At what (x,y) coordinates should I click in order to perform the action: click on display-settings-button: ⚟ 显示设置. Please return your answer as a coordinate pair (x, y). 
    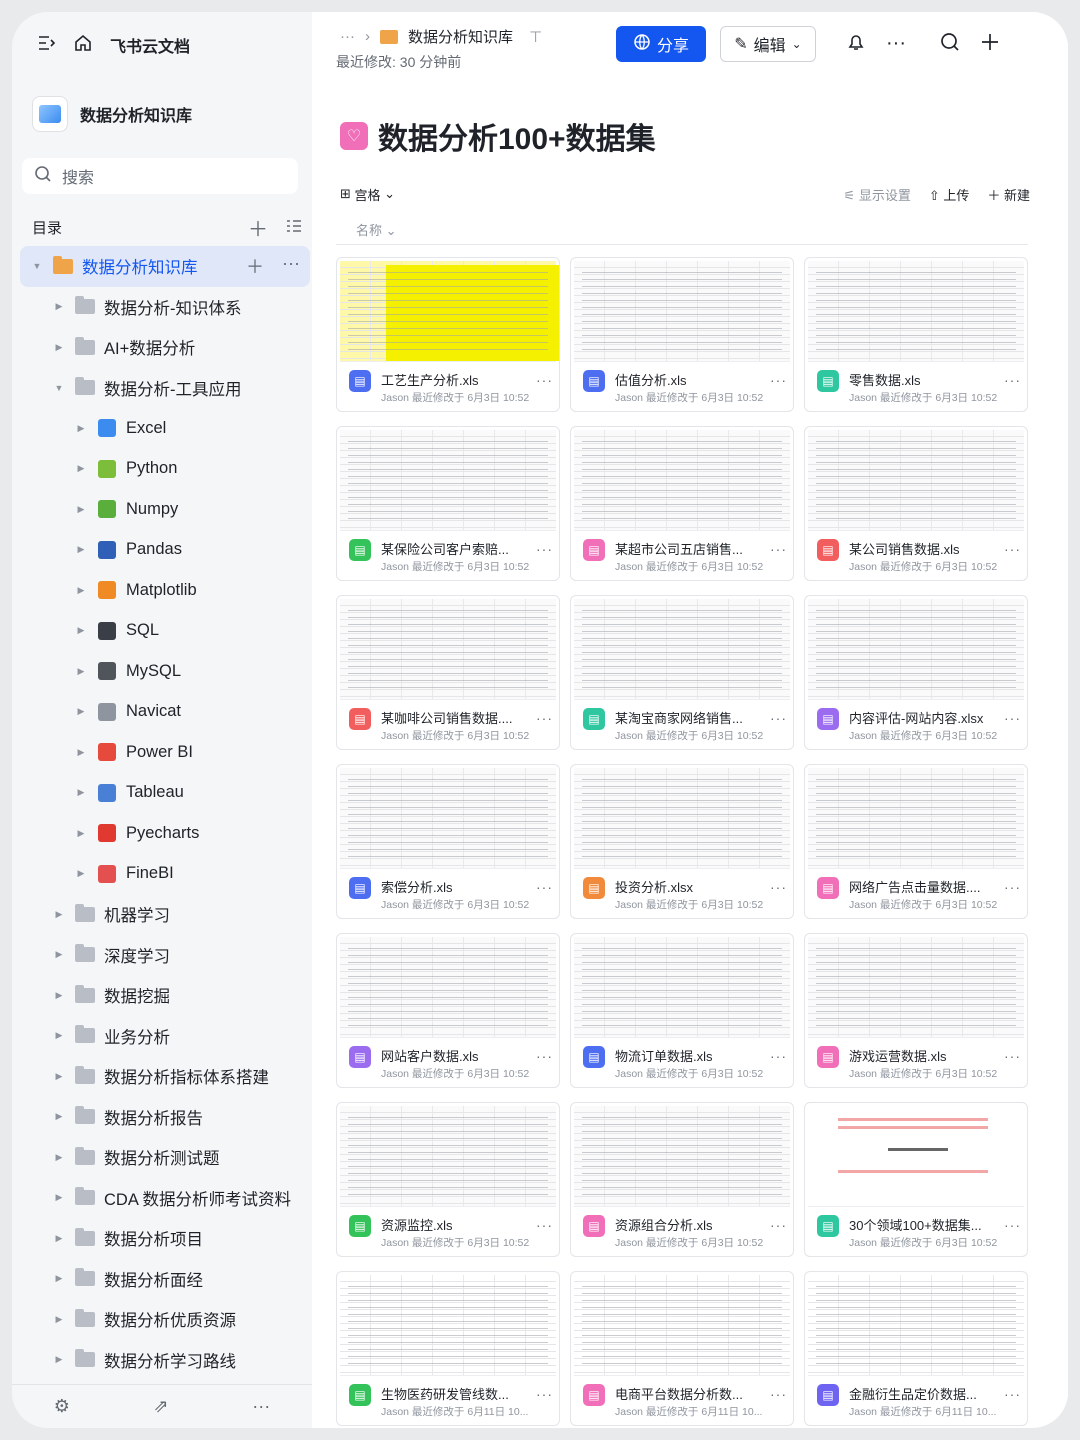
    Looking at the image, I should click on (877, 194).